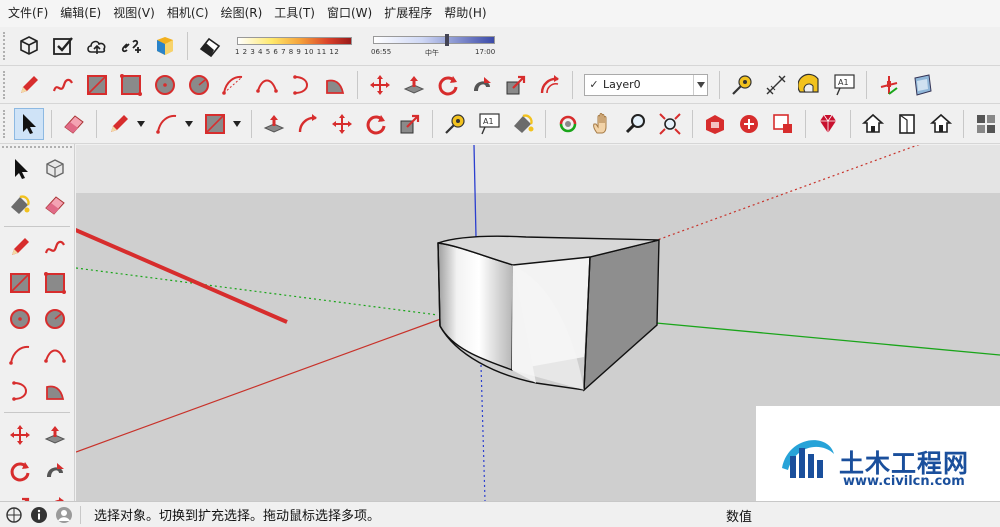 This screenshot has width=1000, height=527. What do you see at coordinates (242, 13) in the screenshot?
I see `menu-draw: 绘图(R)` at bounding box center [242, 13].